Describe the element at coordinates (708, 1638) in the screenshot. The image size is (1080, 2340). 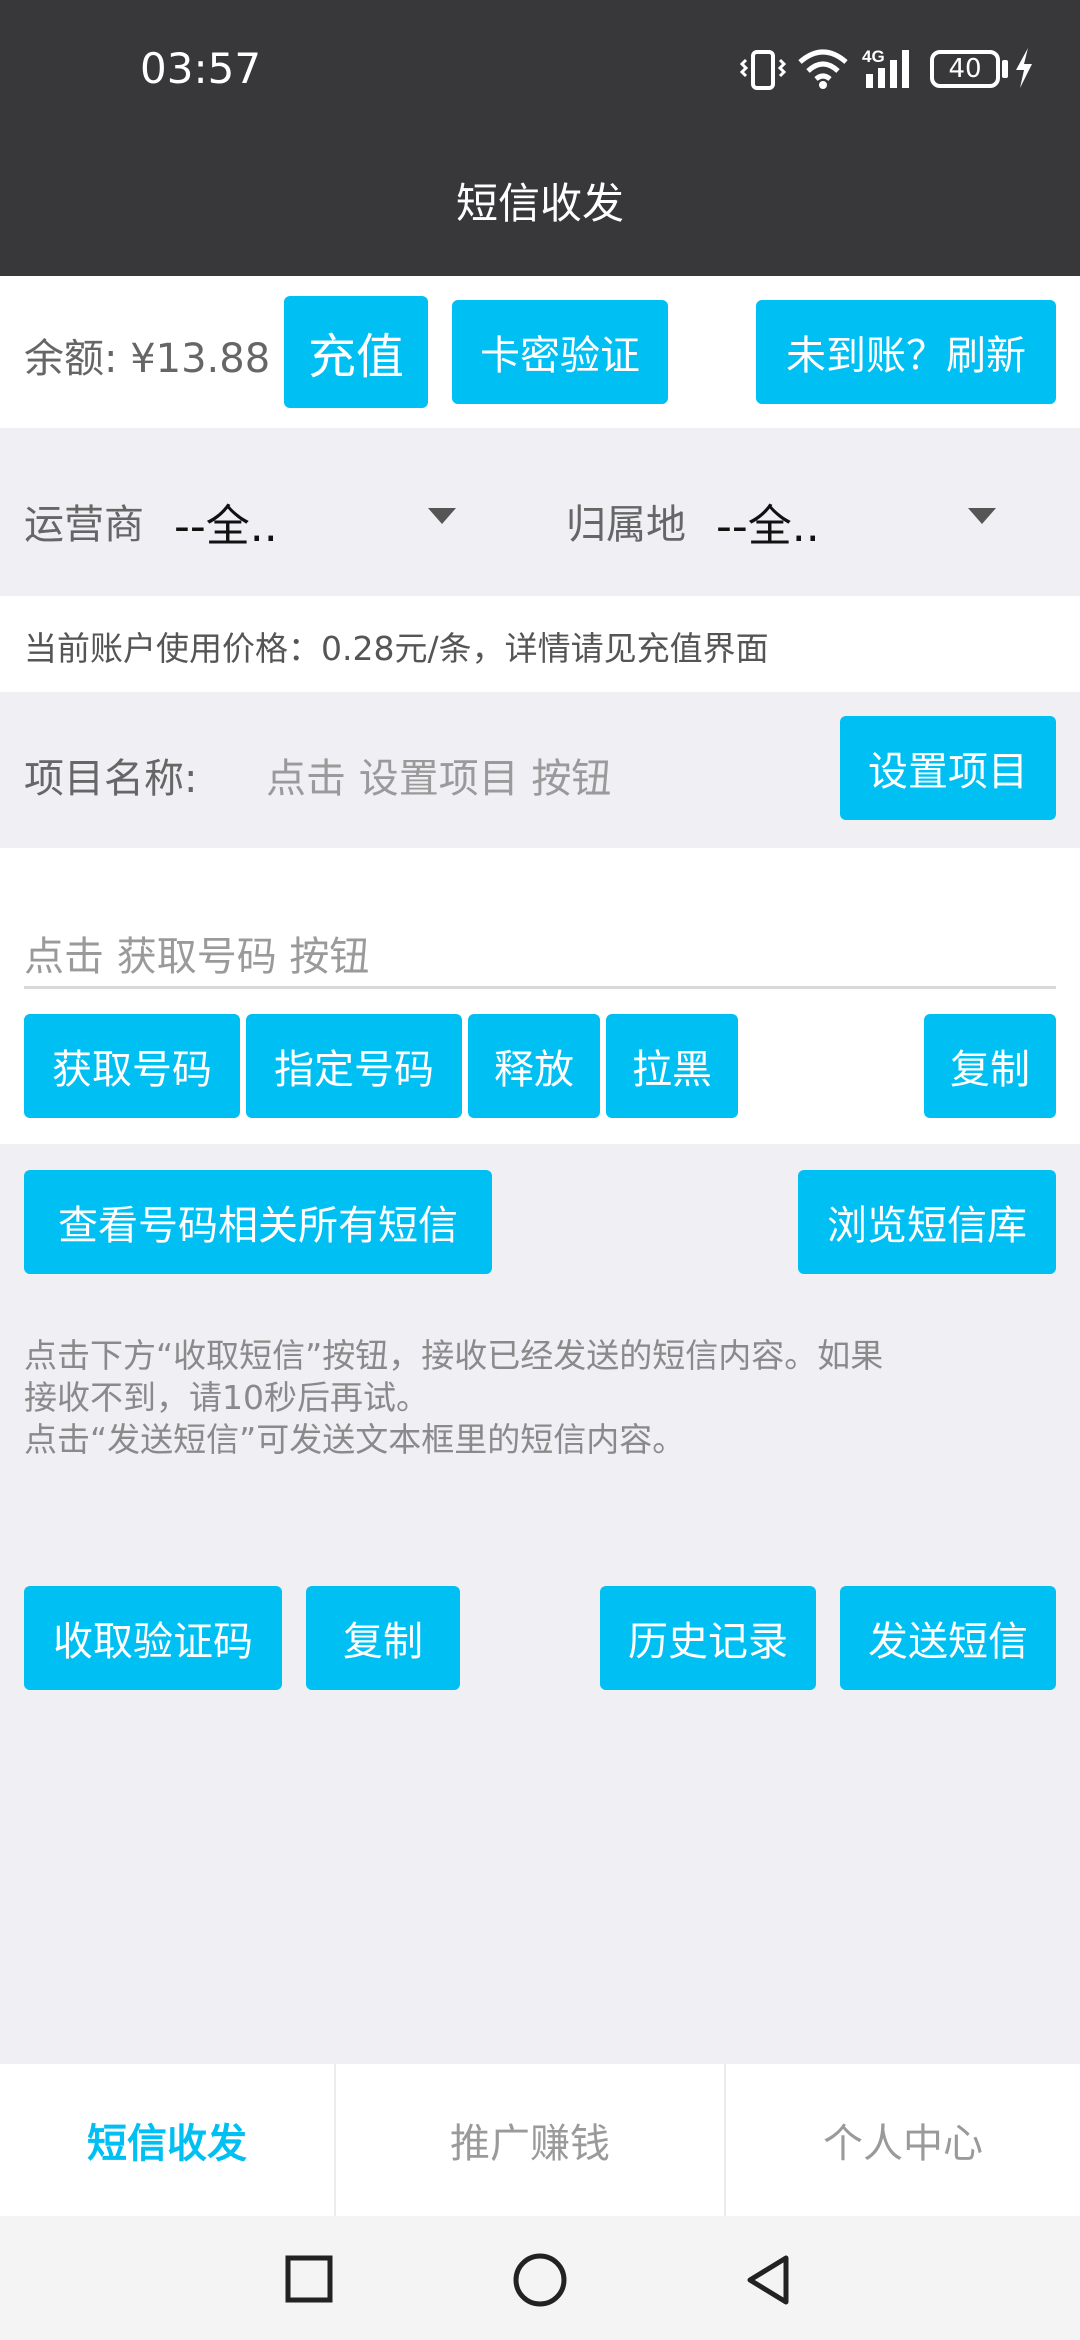
I see `history-button: 历史记录` at that location.